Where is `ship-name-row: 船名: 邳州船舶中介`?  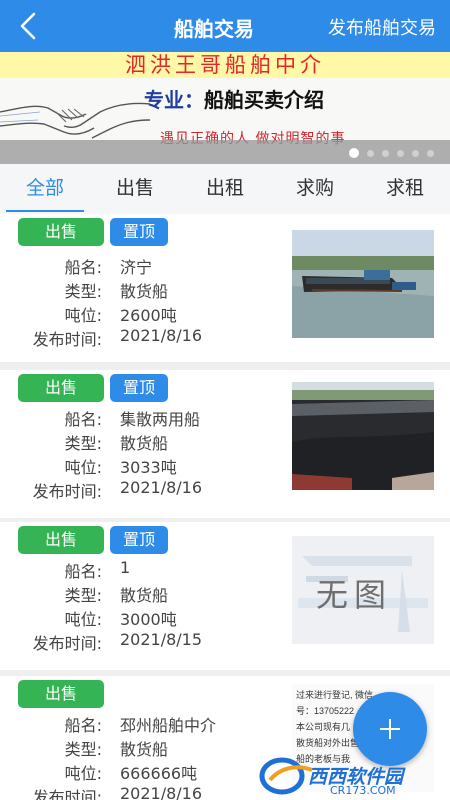 ship-name-row: 船名: 邳州船舶中介 is located at coordinates (140, 724).